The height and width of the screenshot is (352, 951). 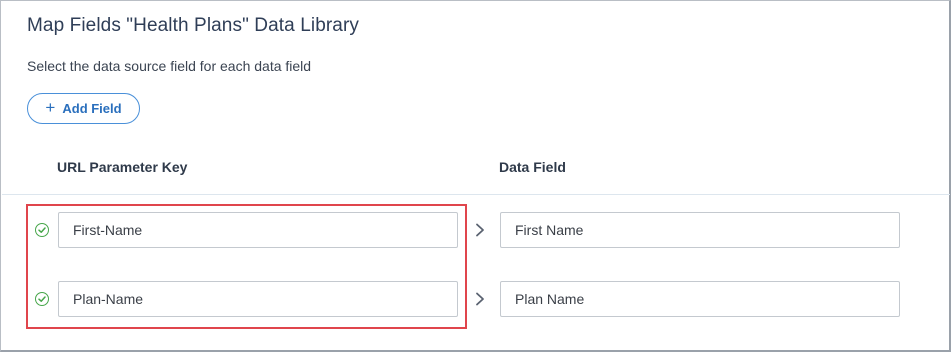 I want to click on add-field-label: Add Field, so click(x=92, y=108).